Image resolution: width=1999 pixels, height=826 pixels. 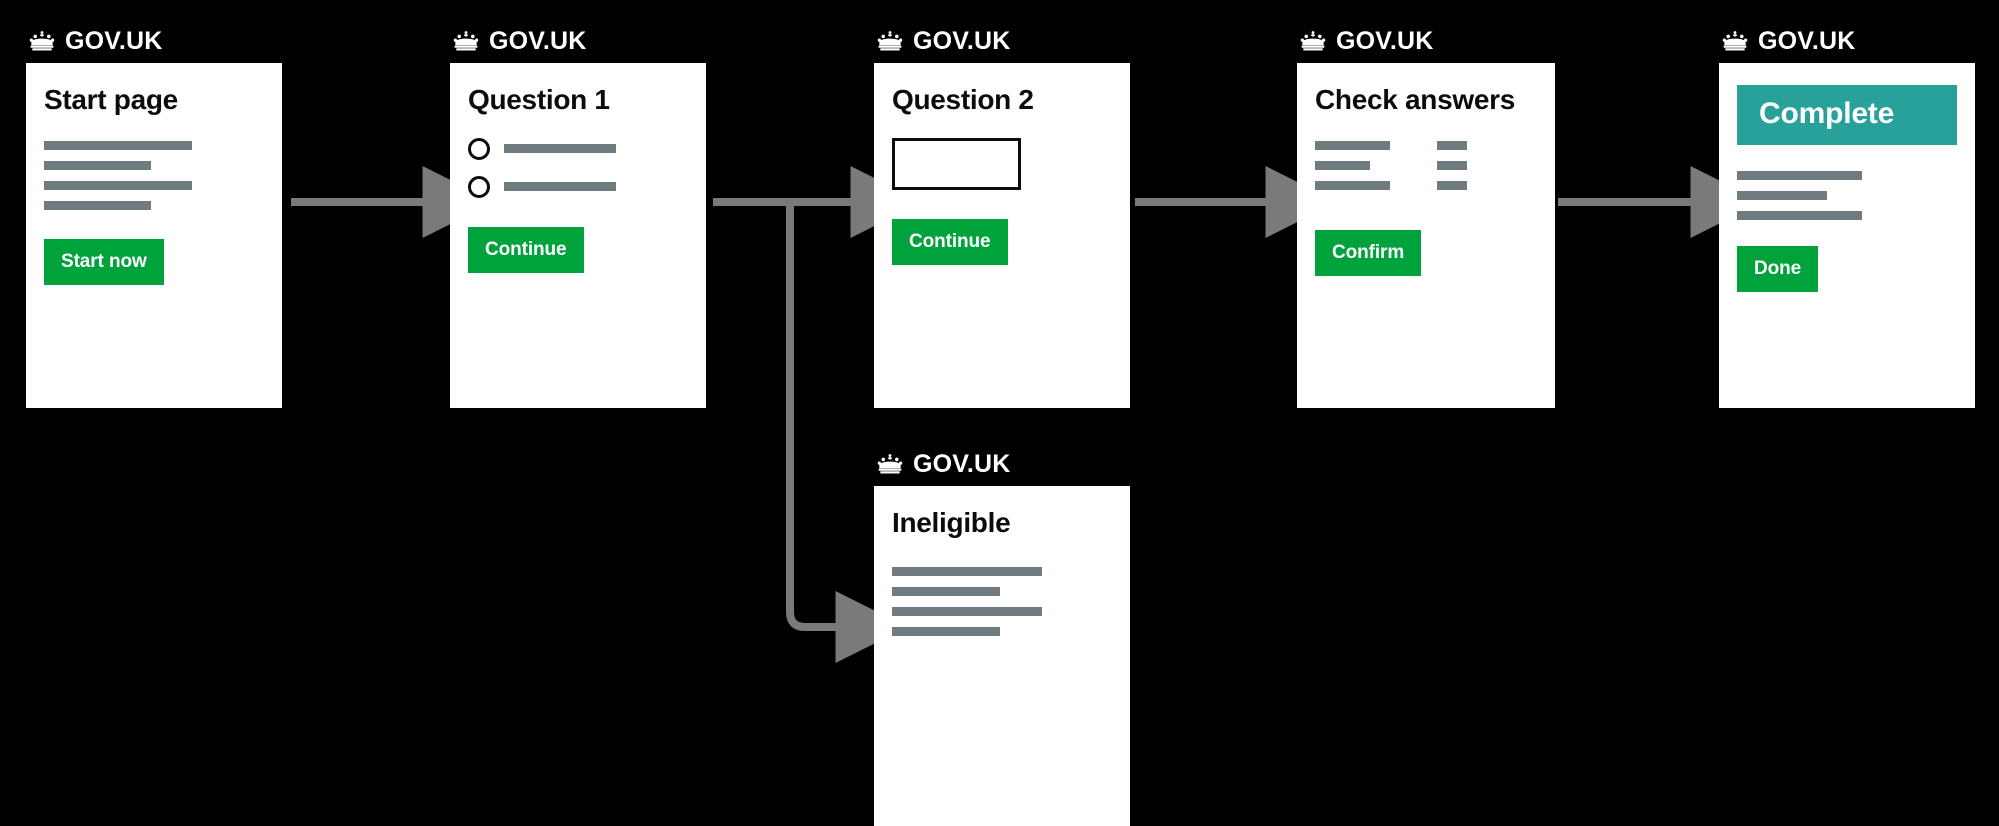 What do you see at coordinates (1002, 656) in the screenshot?
I see `card-ineligible: Ineligible` at bounding box center [1002, 656].